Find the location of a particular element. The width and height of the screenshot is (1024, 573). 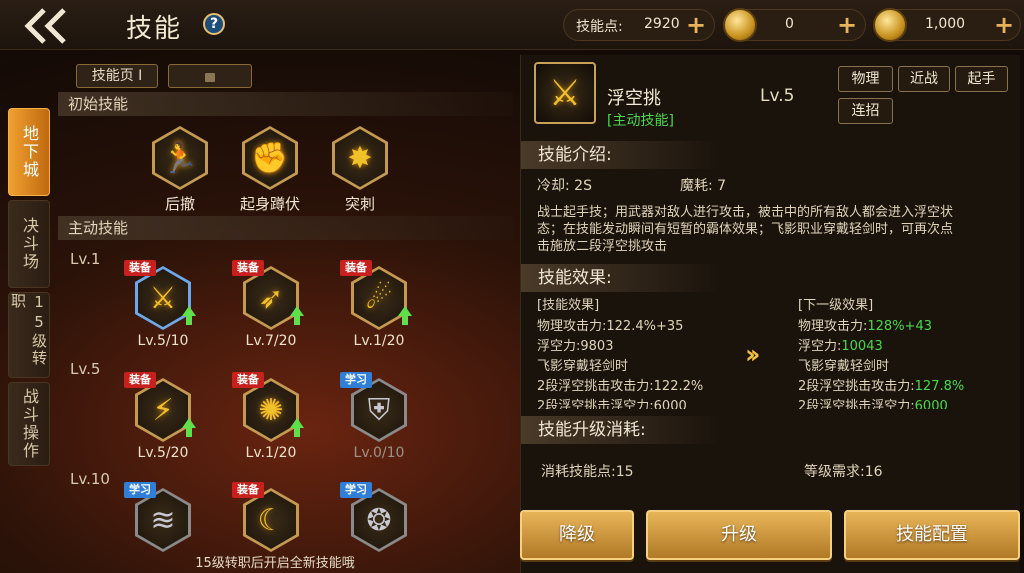

skill-name: 后撤 is located at coordinates (179, 204).